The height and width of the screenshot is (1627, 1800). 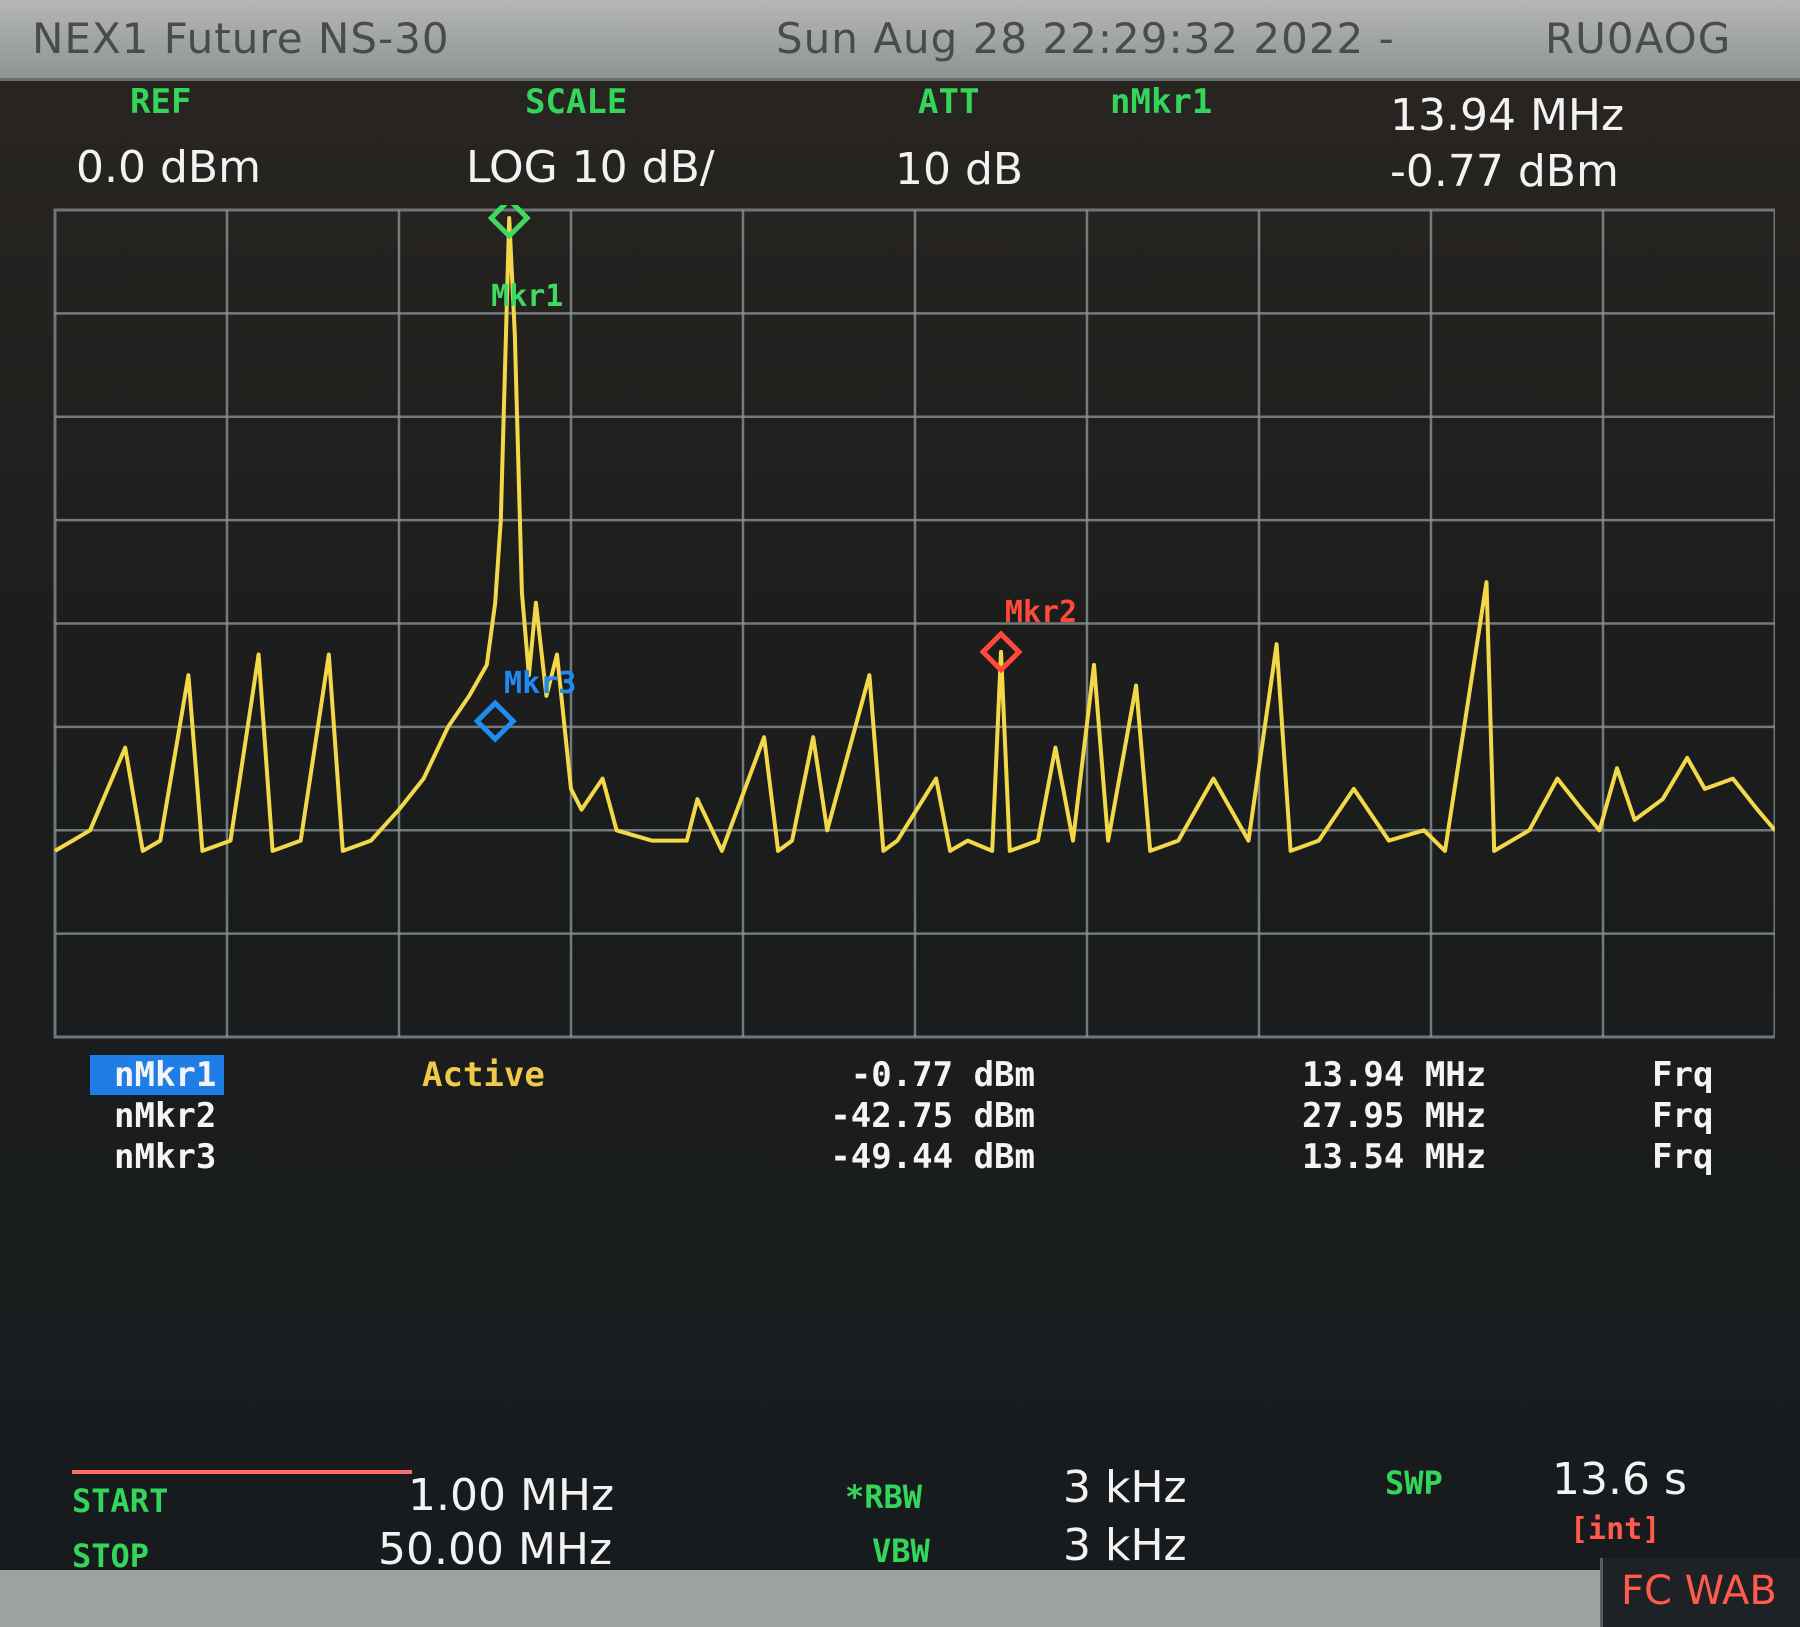 What do you see at coordinates (959, 169) in the screenshot?
I see `att-value: 10 dB` at bounding box center [959, 169].